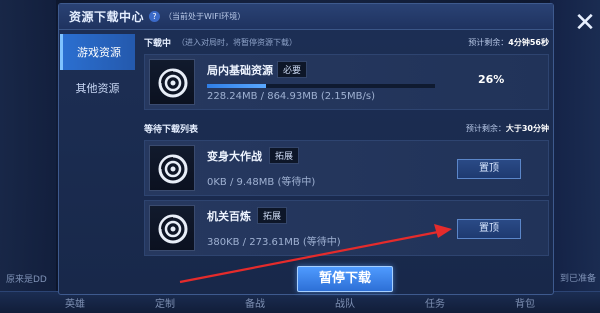  I want to click on queue-header: 等待下载列表 预计剩余：大于30分钟, so click(346, 128).